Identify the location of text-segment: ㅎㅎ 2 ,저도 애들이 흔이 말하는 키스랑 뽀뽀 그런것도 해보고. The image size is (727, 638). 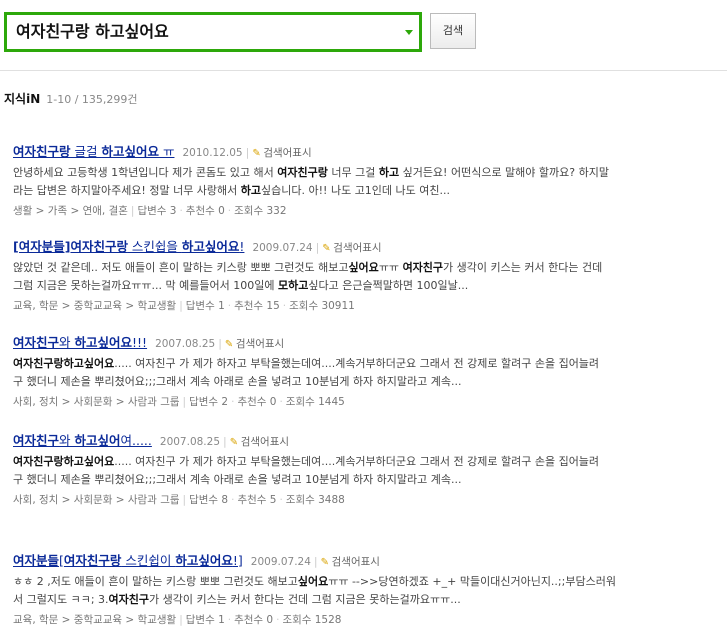
(155, 581).